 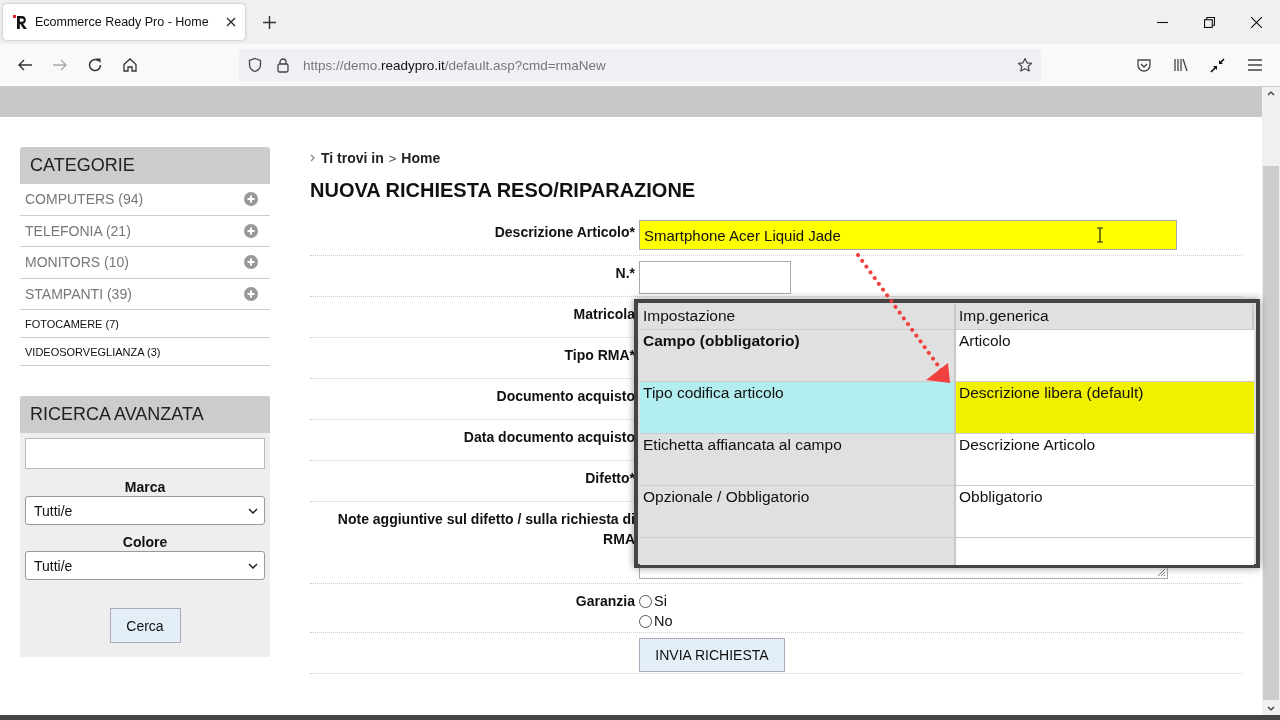 I want to click on shield-icon, so click(x=255, y=65).